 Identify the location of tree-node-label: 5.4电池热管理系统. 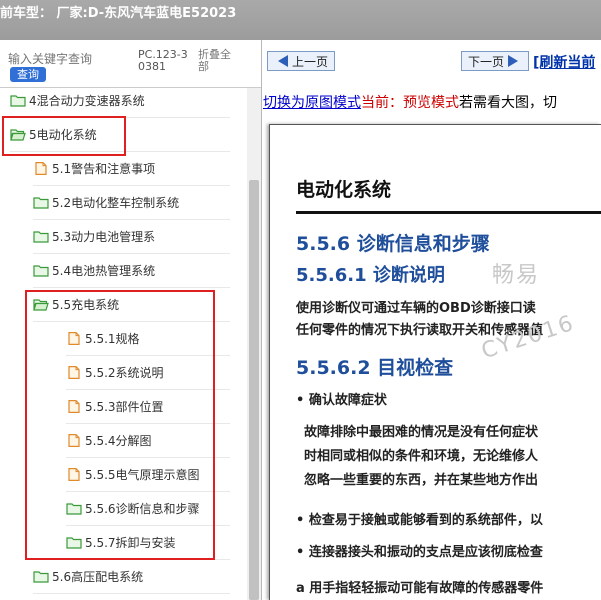
(104, 271).